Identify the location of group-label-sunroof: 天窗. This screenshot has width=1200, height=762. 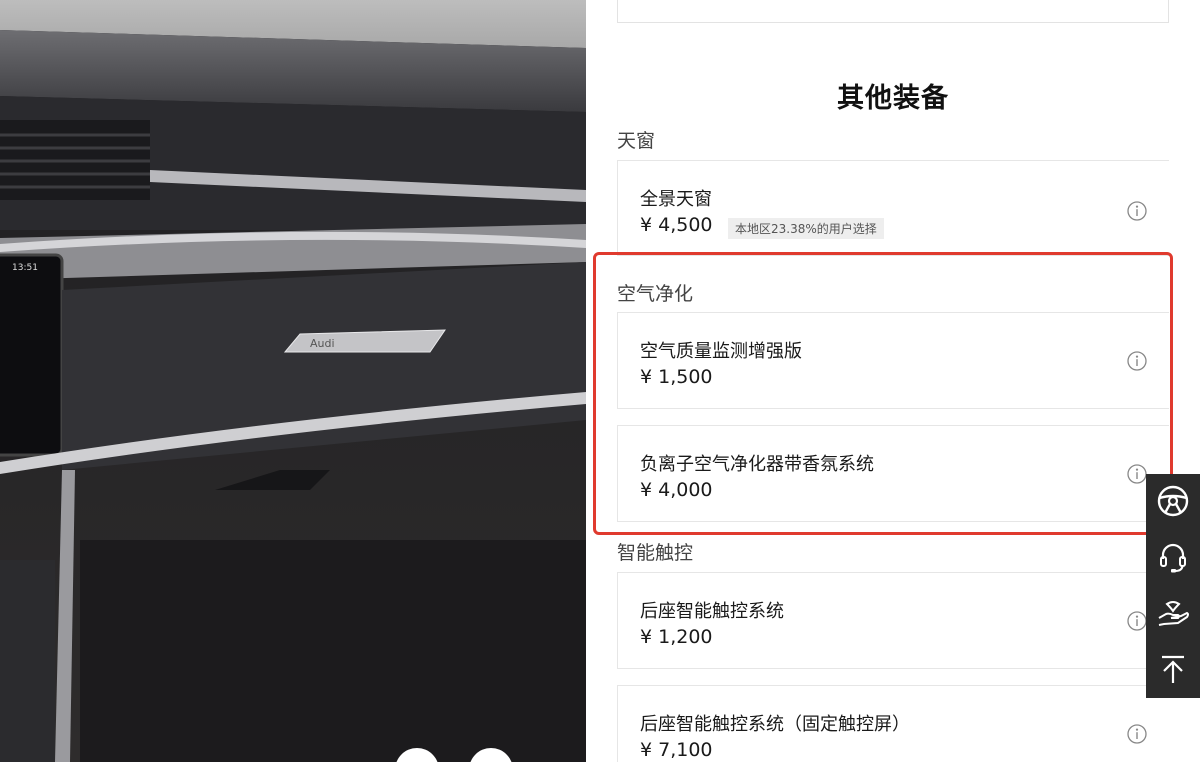
(636, 141).